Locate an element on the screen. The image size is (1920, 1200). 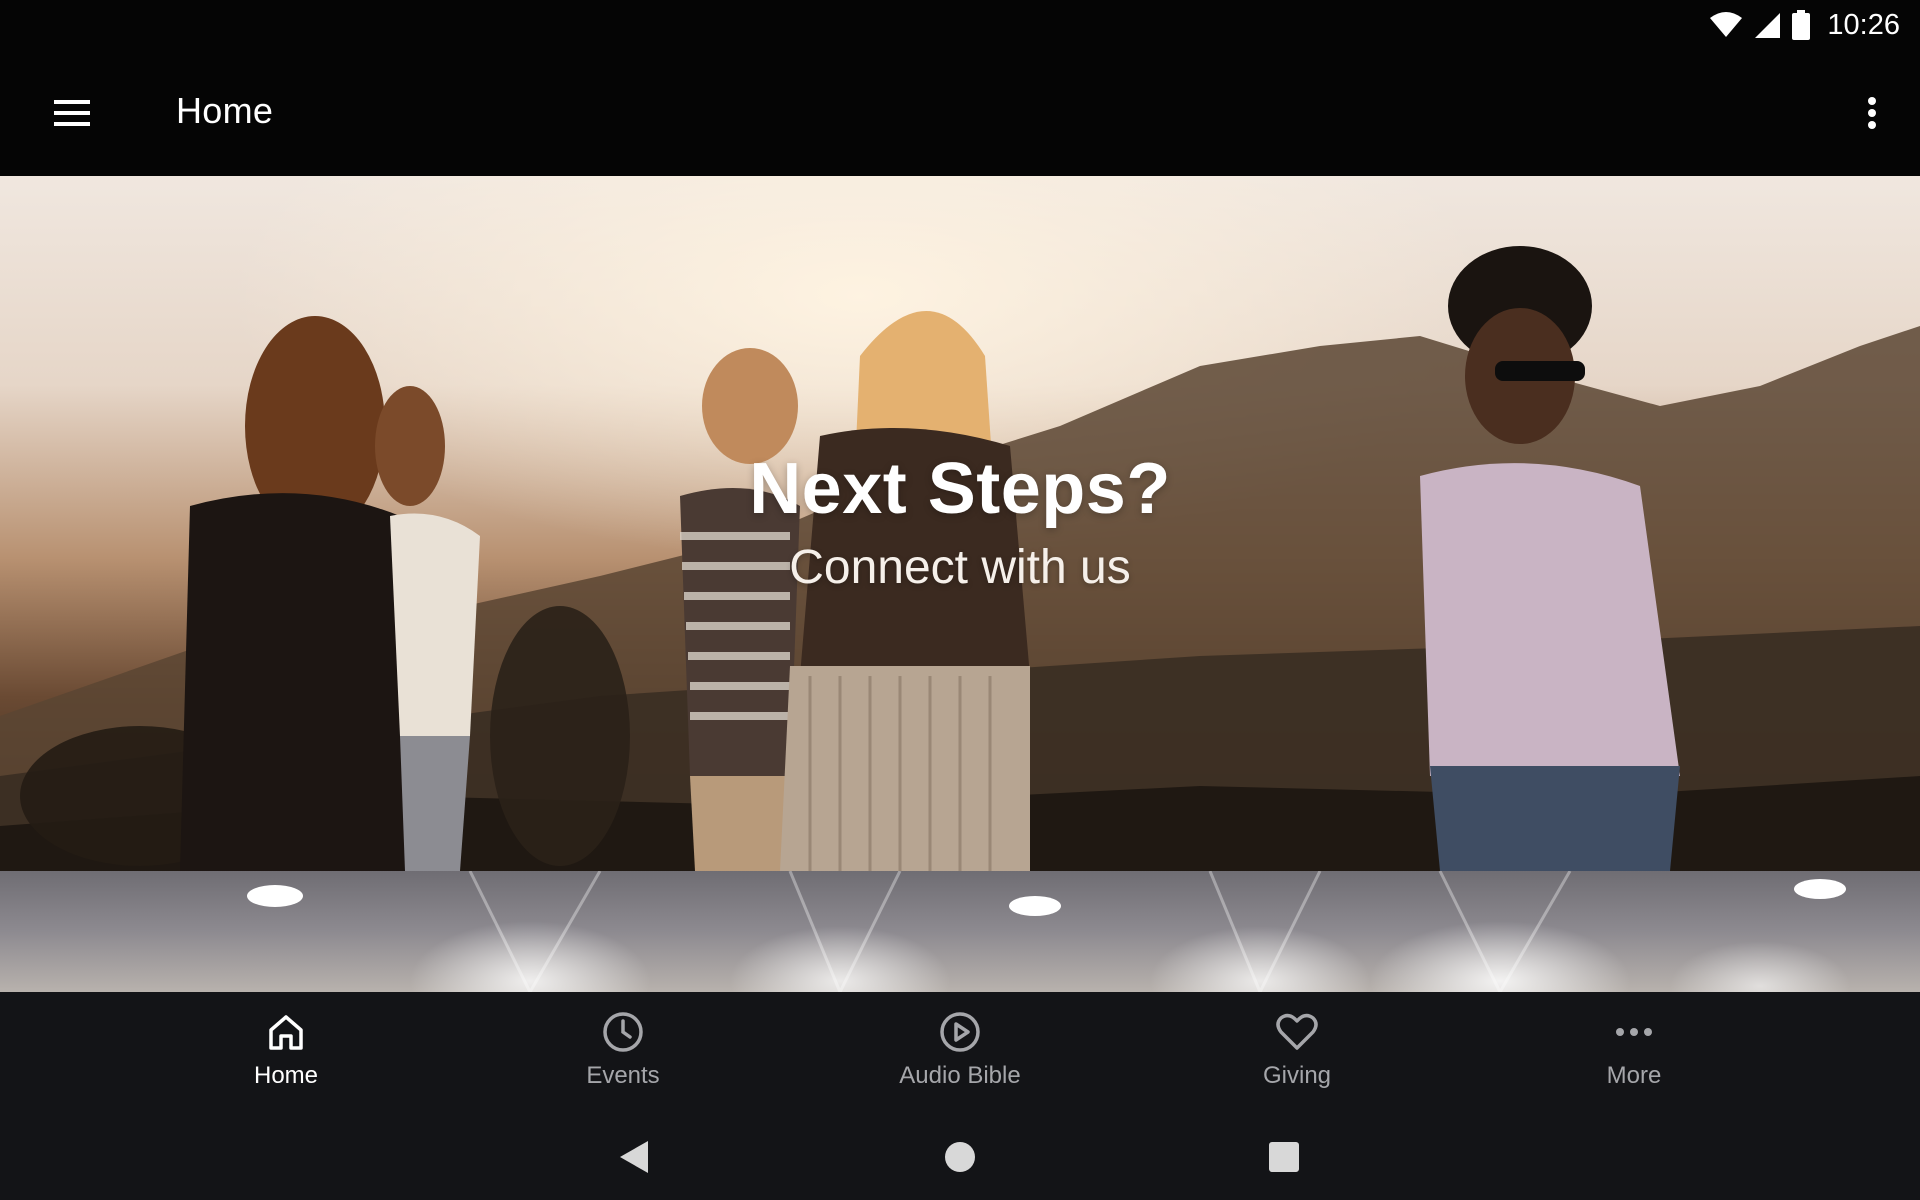
nav-label-giving: Giving is located at coordinates (1297, 1075).